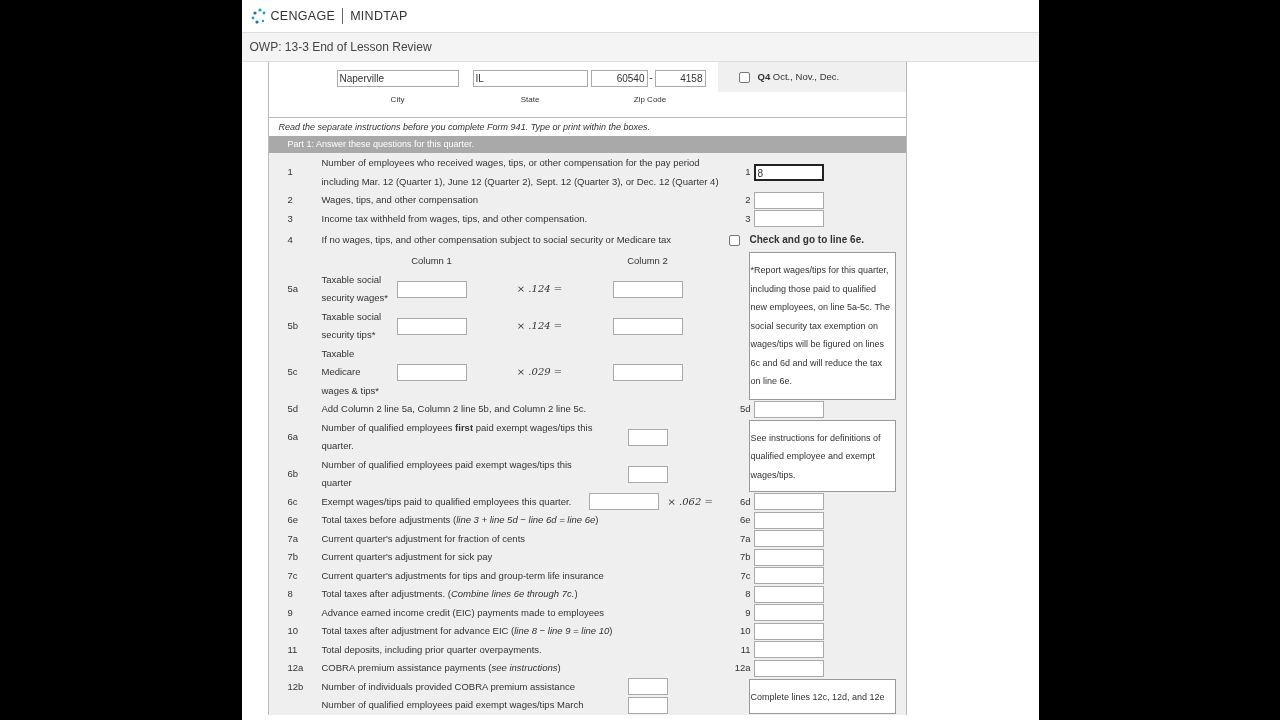 This screenshot has height=720, width=1280. Describe the element at coordinates (744, 631) in the screenshot. I see `line-label: 10` at that location.